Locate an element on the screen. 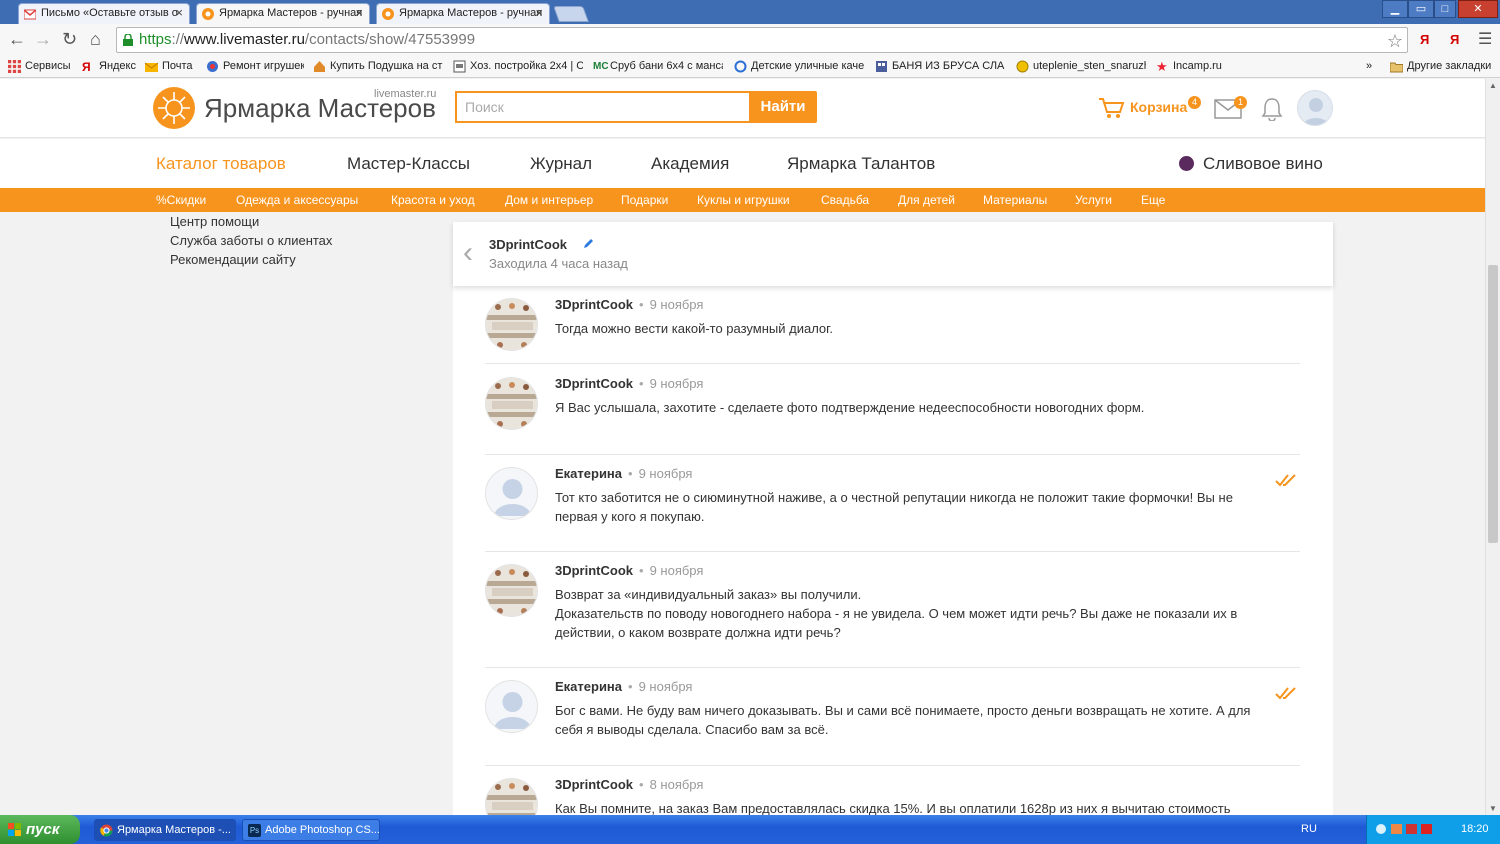 This screenshot has height=844, width=1500. cart-label: Корзина is located at coordinates (1158, 107).